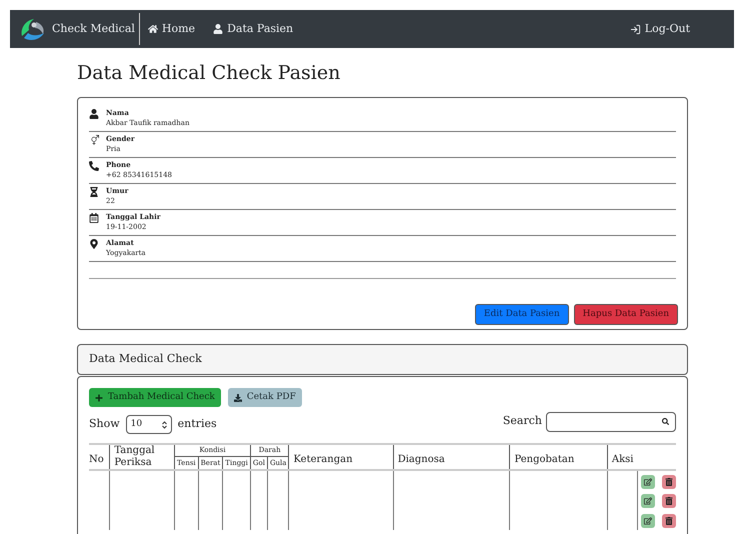  What do you see at coordinates (93, 29) in the screenshot?
I see `brand-name: Check Medical` at bounding box center [93, 29].